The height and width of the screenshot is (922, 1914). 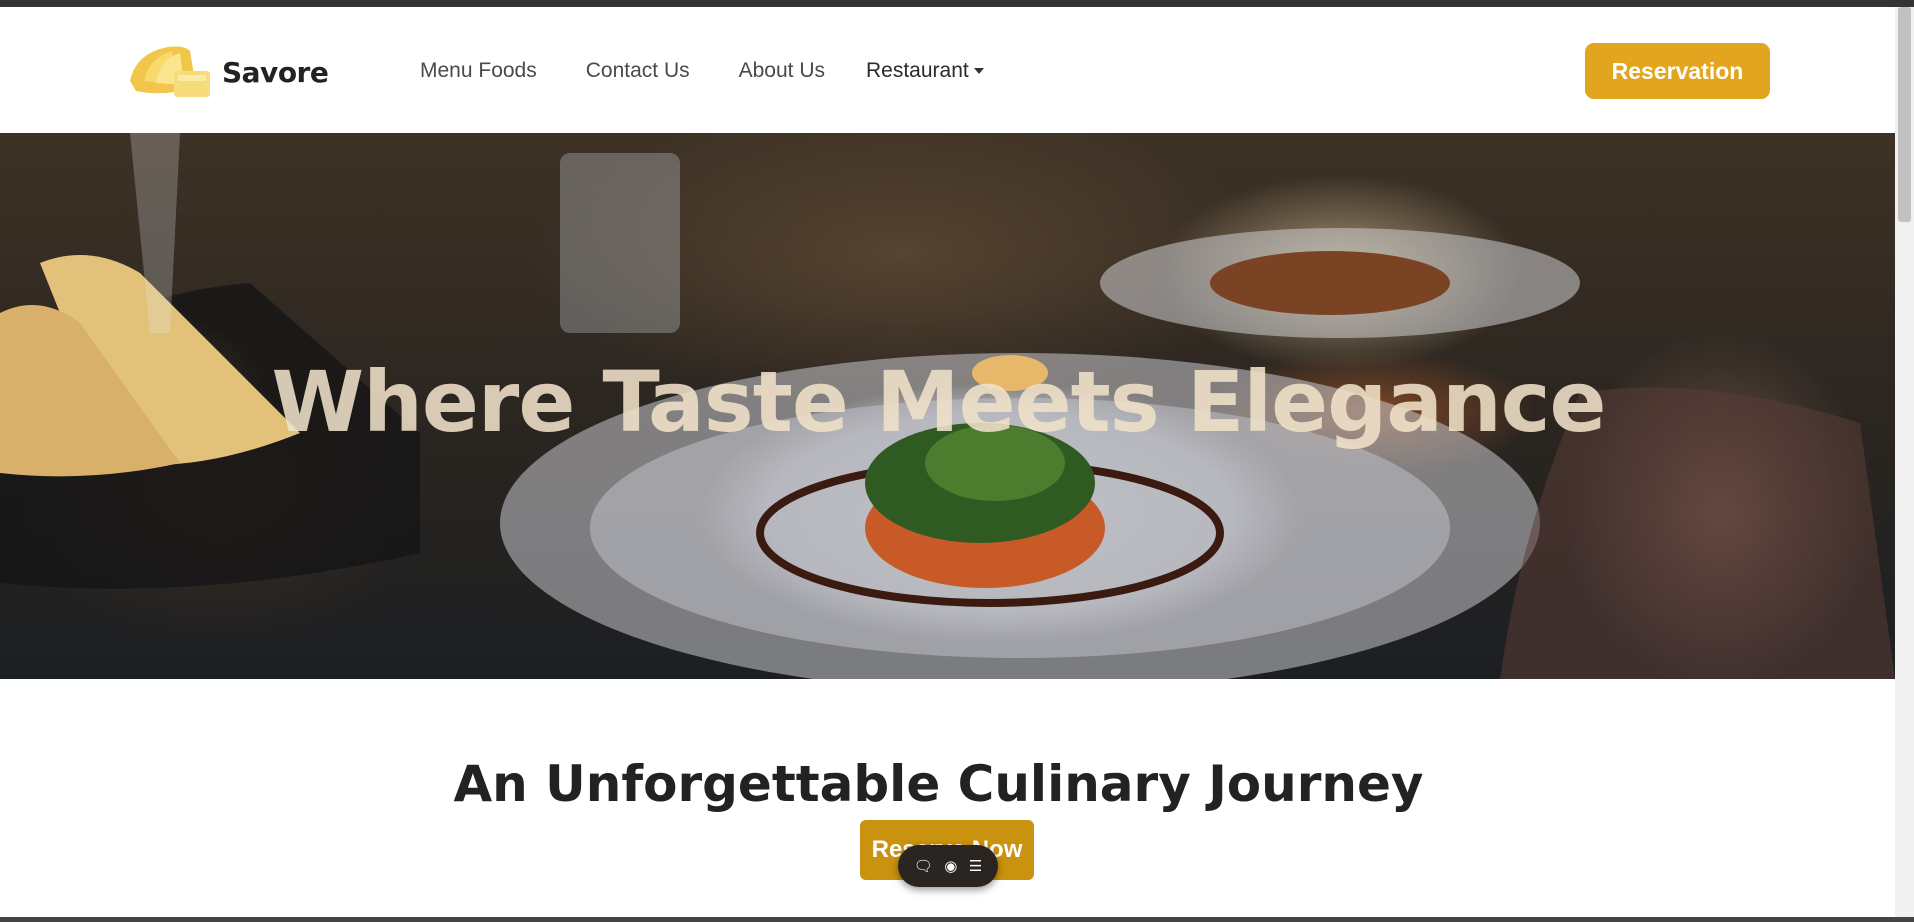 What do you see at coordinates (170, 71) in the screenshot?
I see `butter-logo-icon` at bounding box center [170, 71].